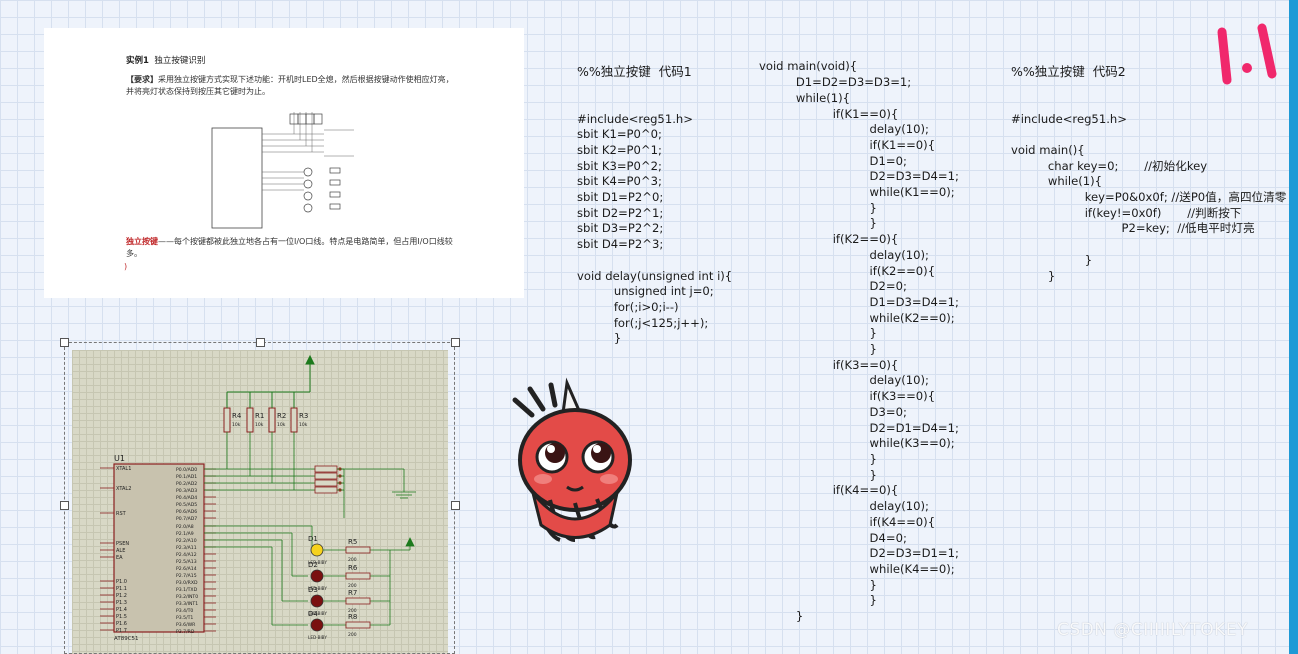 The width and height of the screenshot is (1298, 654). Describe the element at coordinates (1109, 165) in the screenshot. I see `code-line: char key=0; //初始化key` at that location.